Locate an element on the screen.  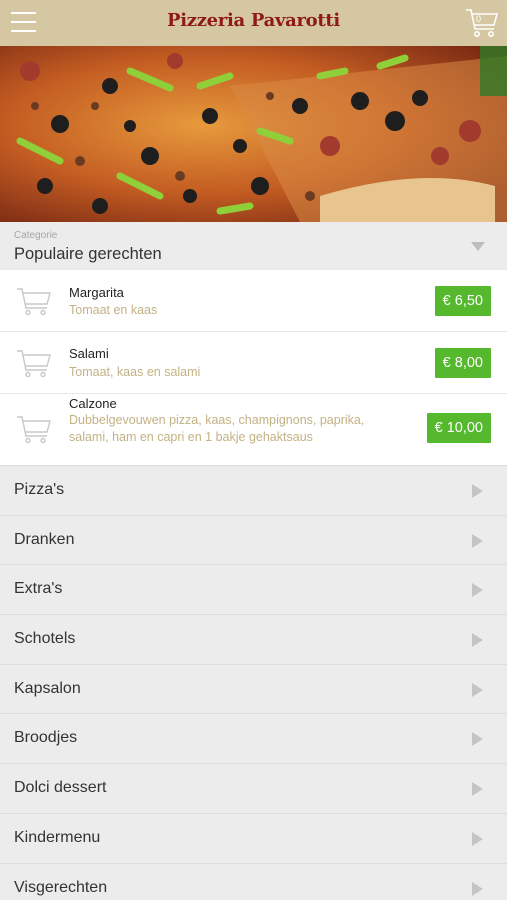
dish-name: Salami is located at coordinates (89, 353).